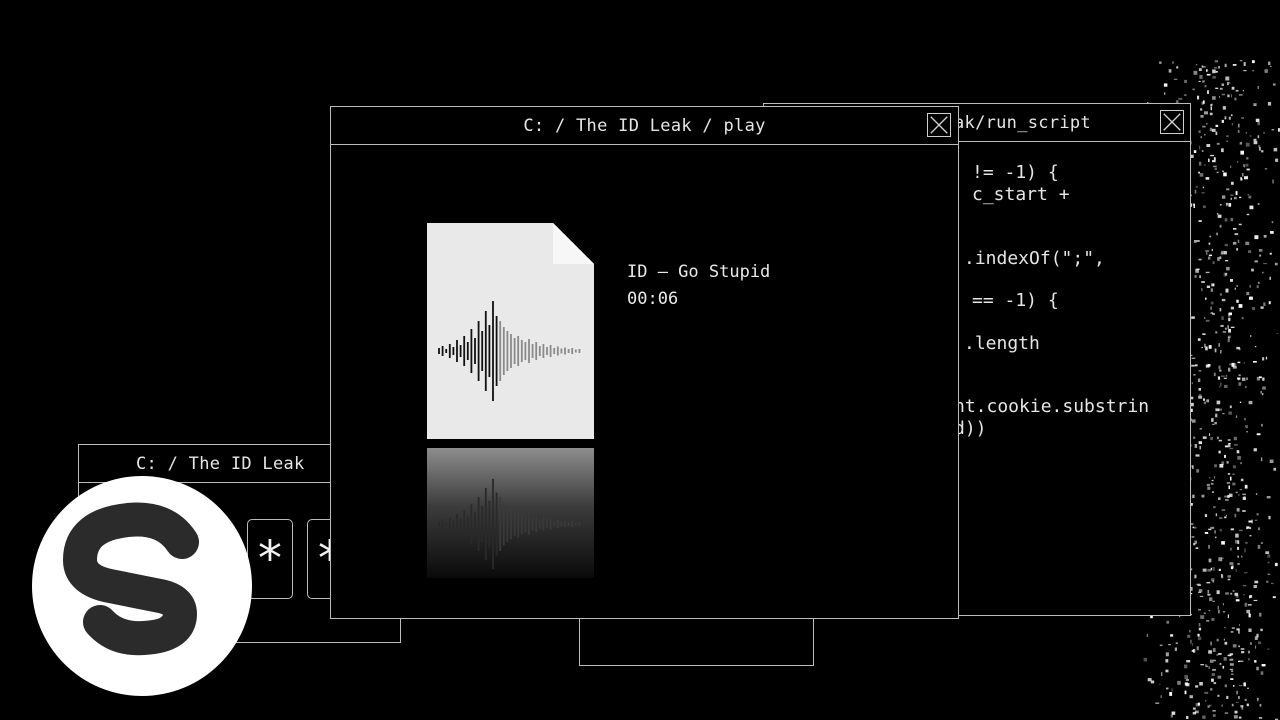 The height and width of the screenshot is (720, 1280). I want to click on code-line: c_start +, so click(1021, 194).